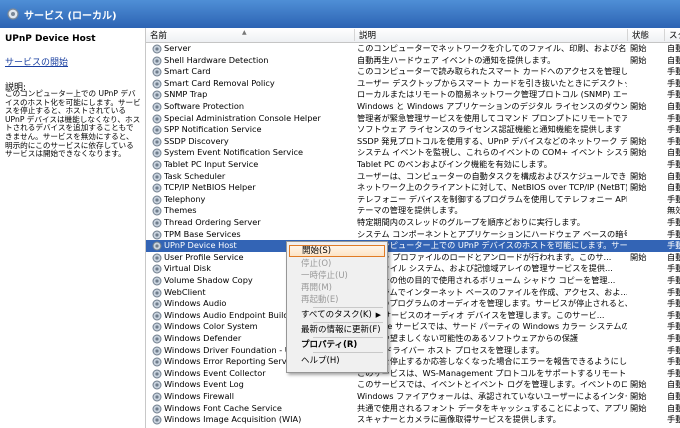 This screenshot has width=680, height=428. What do you see at coordinates (204, 384) in the screenshot?
I see `service-name: Windows Event Log` at bounding box center [204, 384].